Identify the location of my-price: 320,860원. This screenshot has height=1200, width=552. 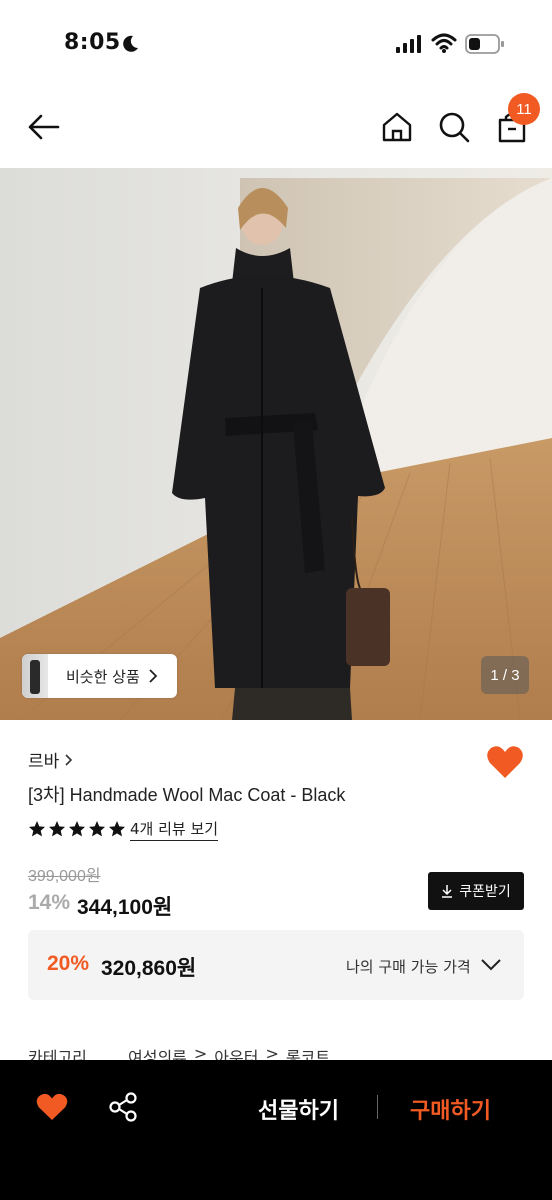
(149, 968).